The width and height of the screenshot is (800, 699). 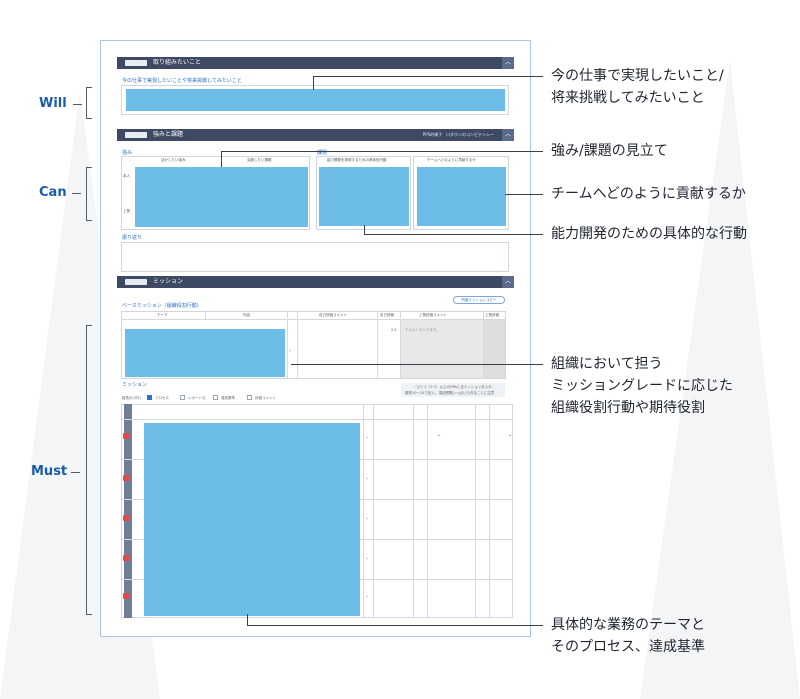 What do you see at coordinates (649, 234) in the screenshot?
I see `annotation-action: 能力開発のための具体的な行動` at bounding box center [649, 234].